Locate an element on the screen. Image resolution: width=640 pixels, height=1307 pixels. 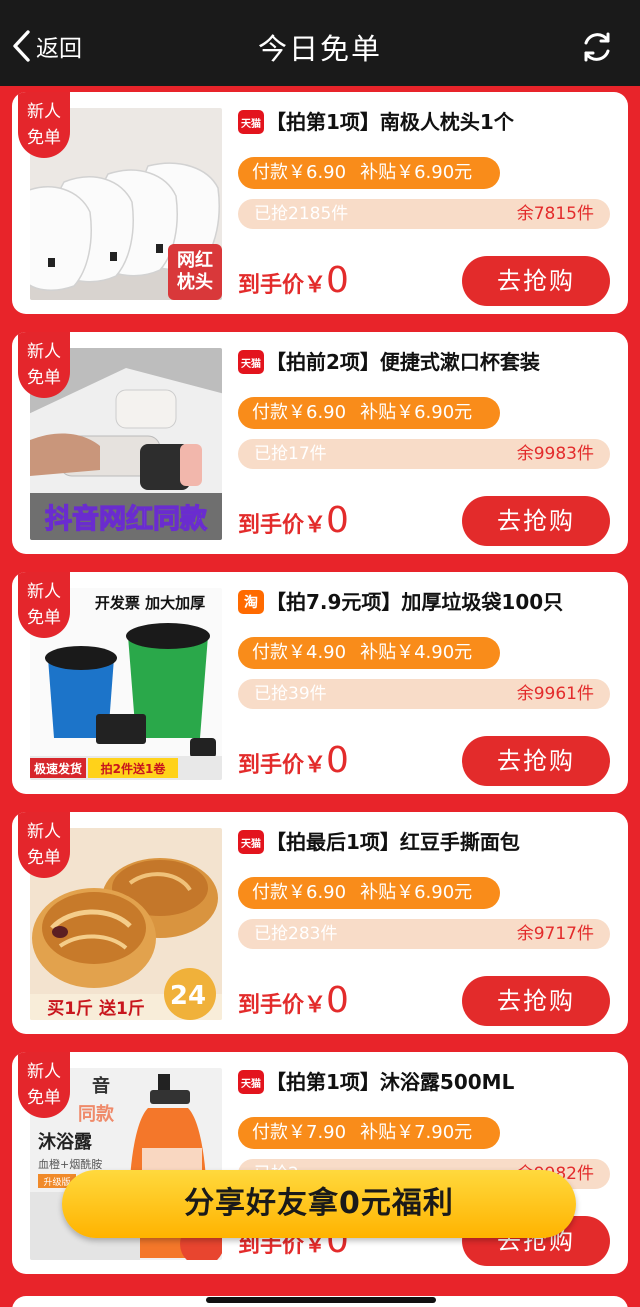
subsidy: 补贴￥7.90元 is located at coordinates (416, 1132).